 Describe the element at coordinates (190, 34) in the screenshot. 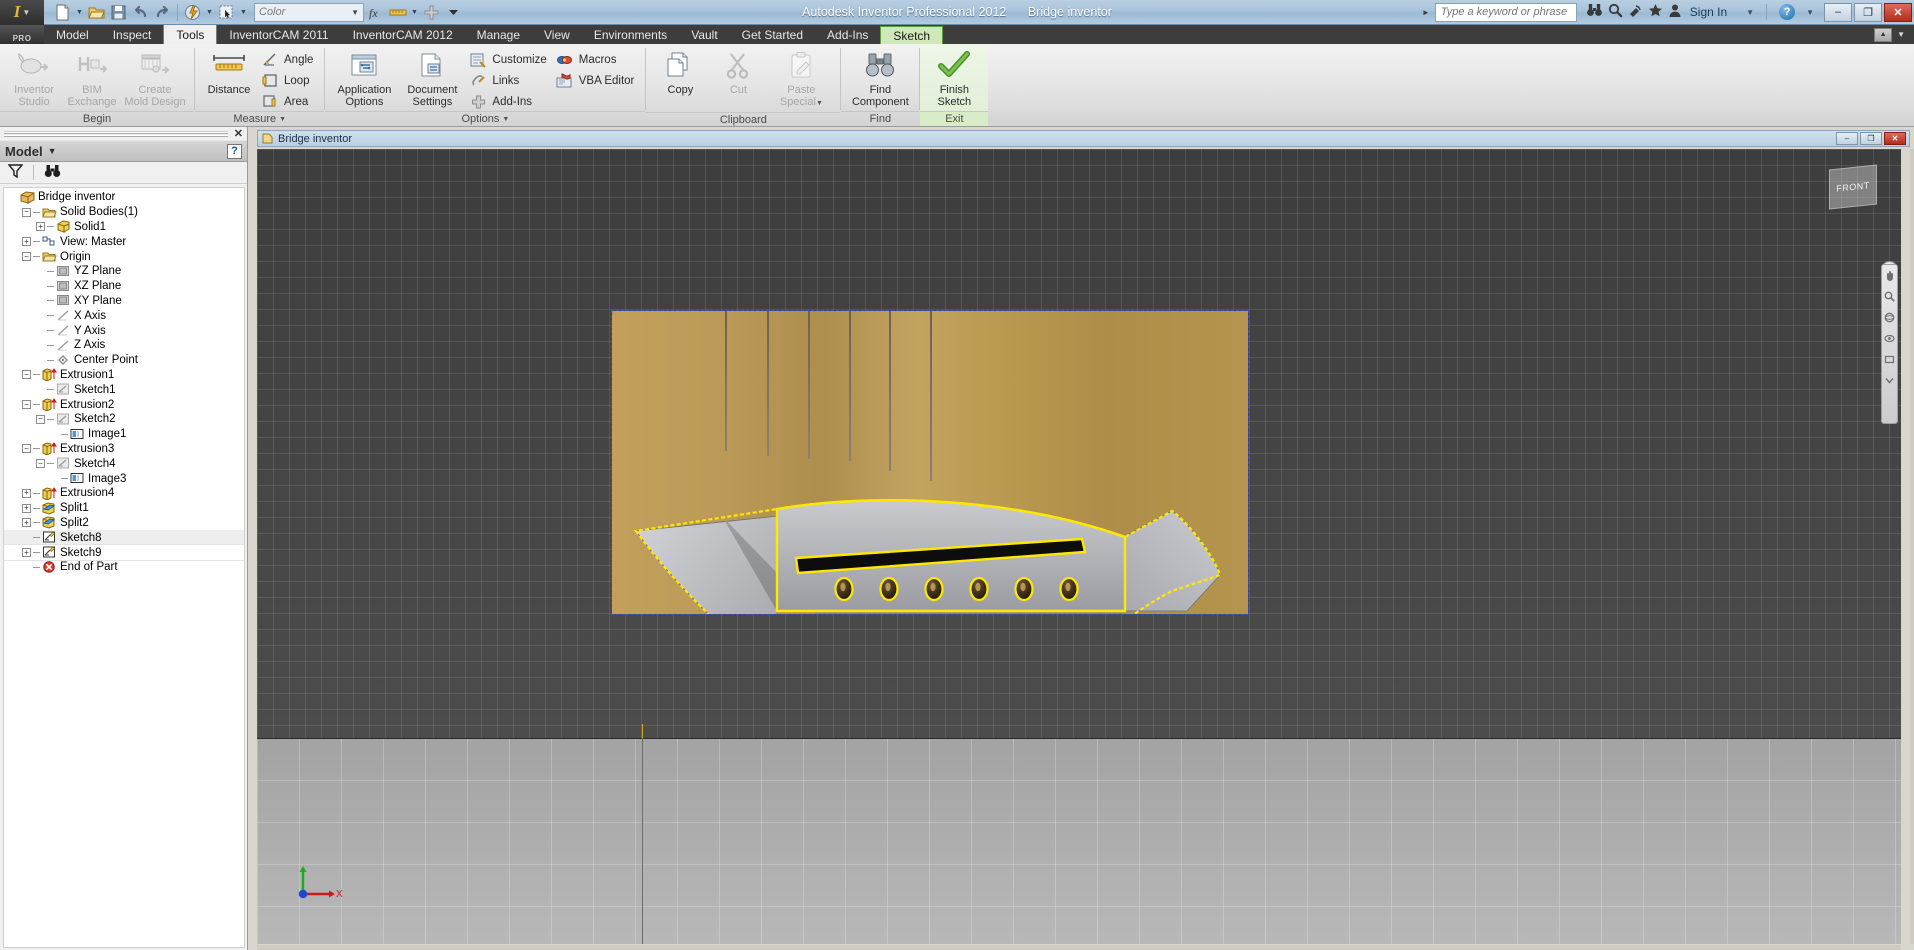

I see `tab-tools: Tools` at that location.